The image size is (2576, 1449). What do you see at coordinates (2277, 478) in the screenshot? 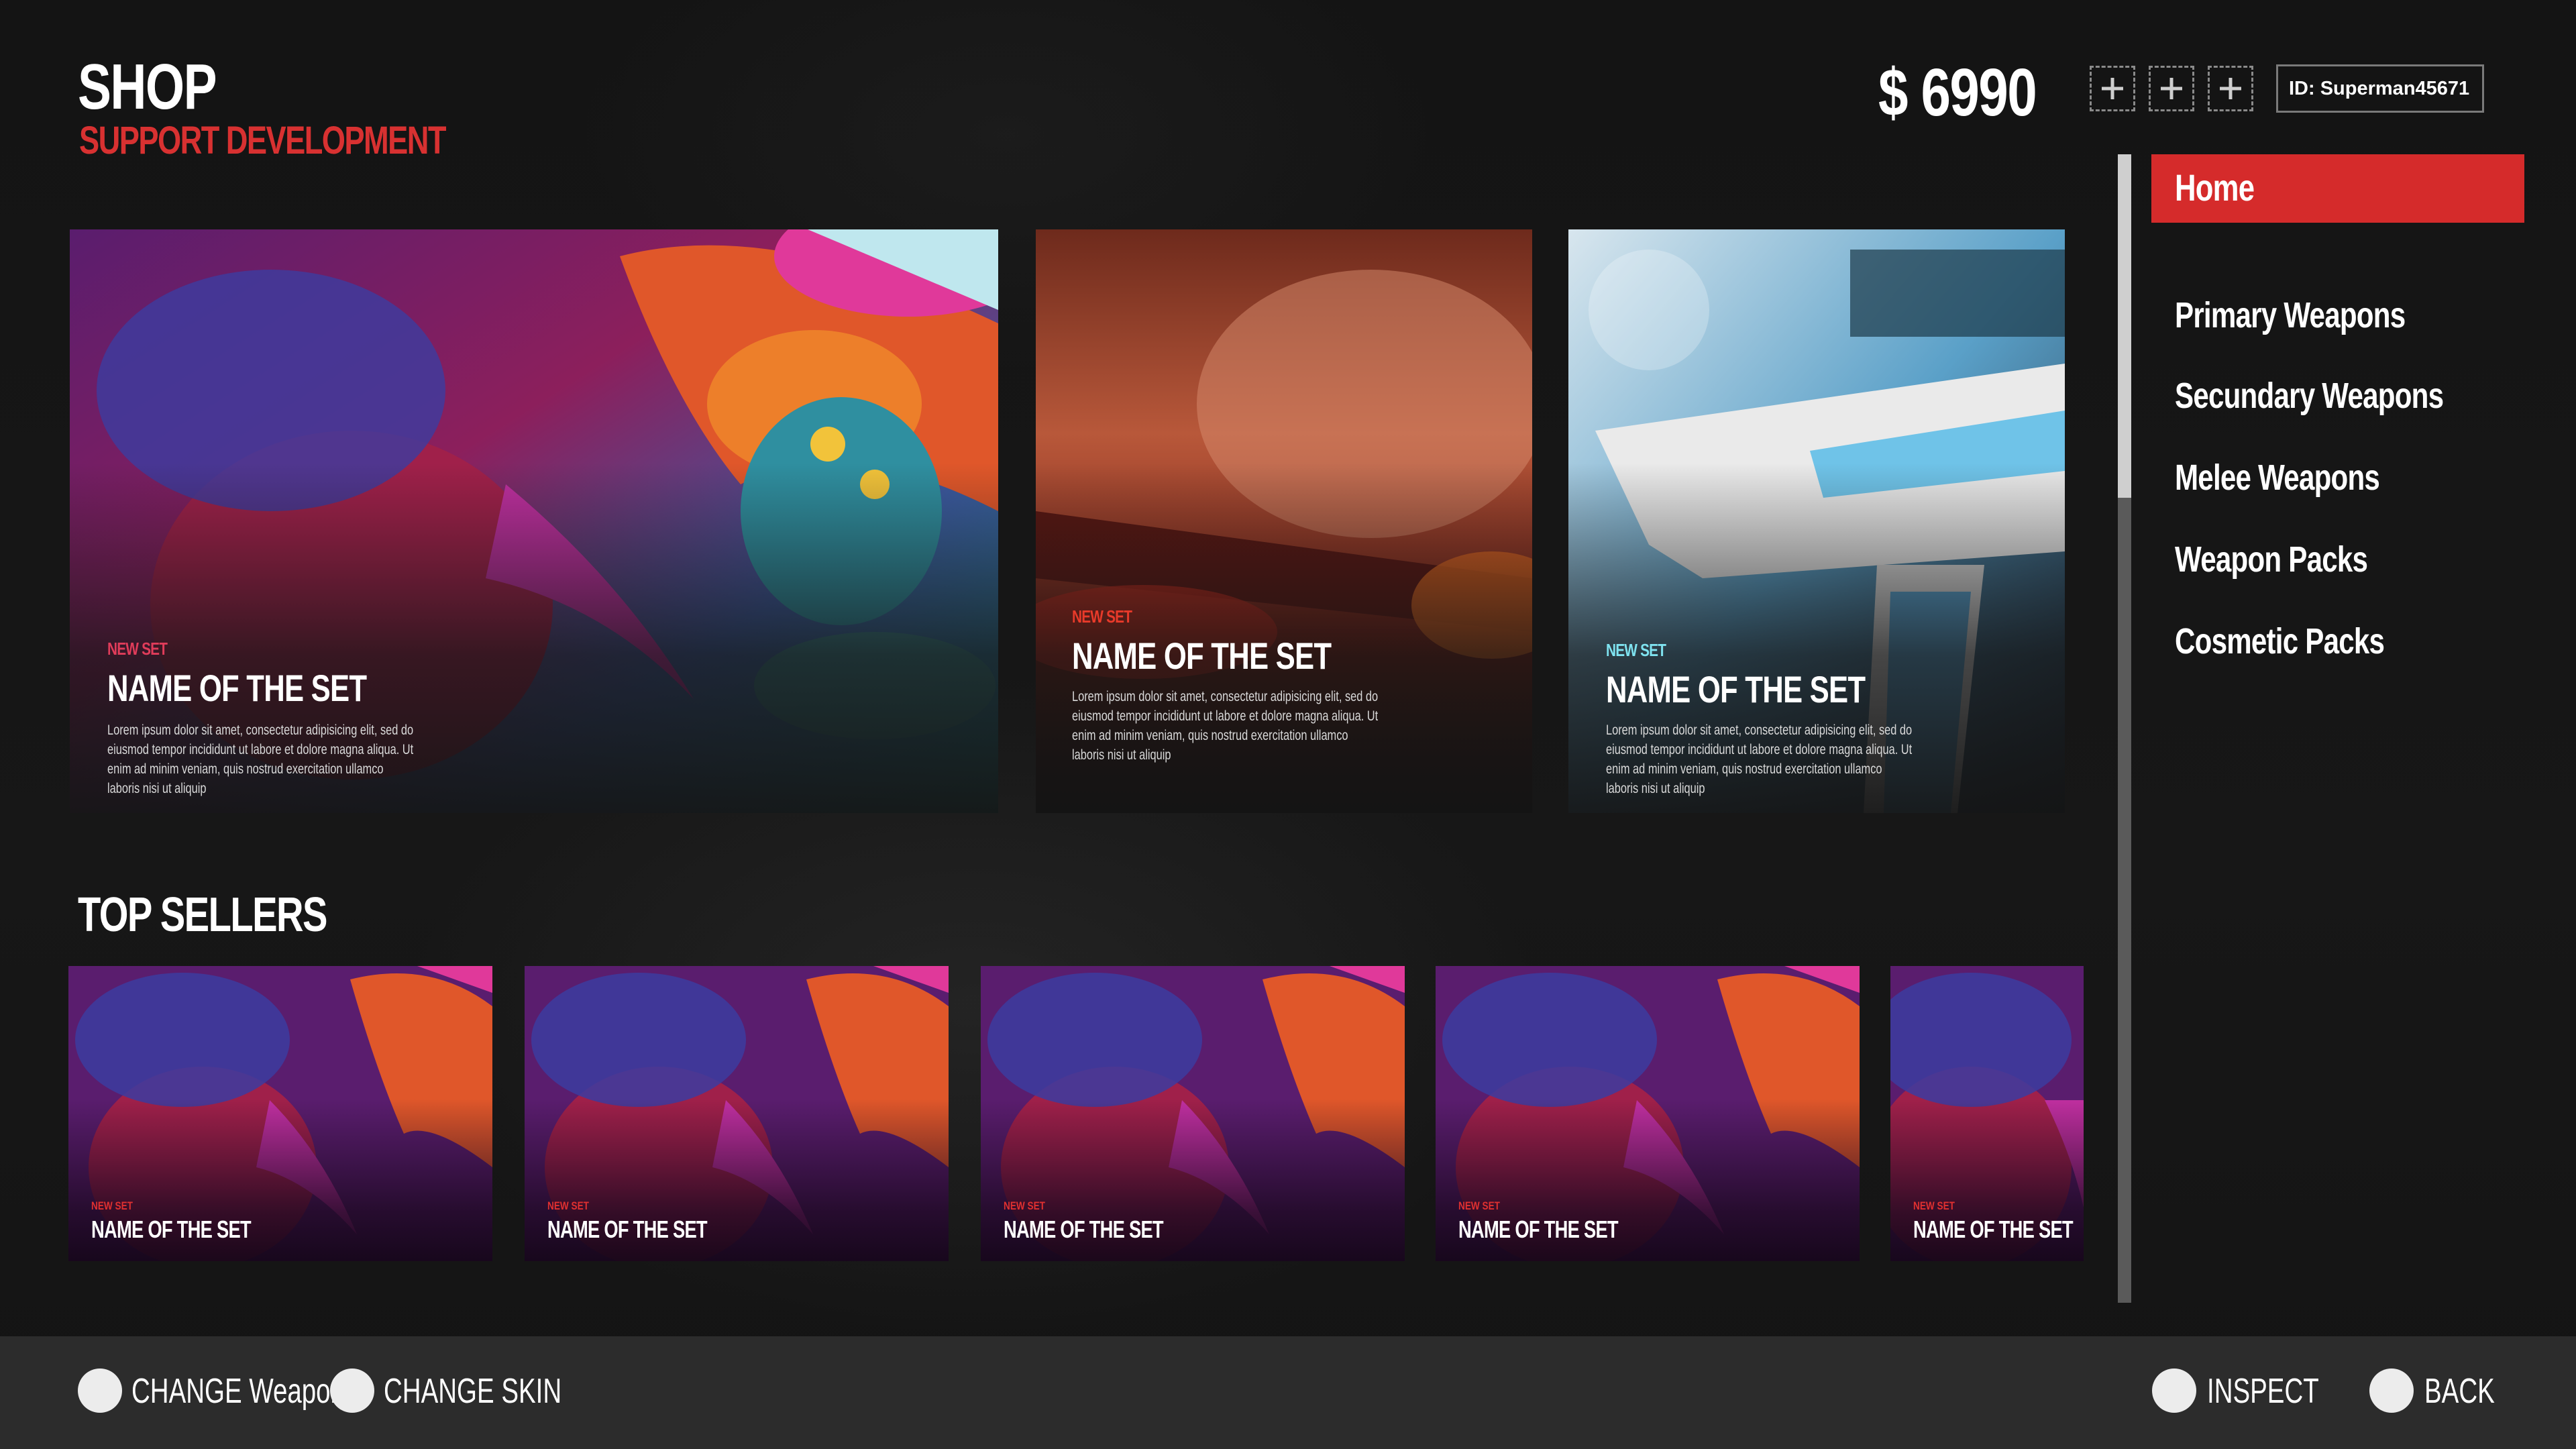
I see `sidebar-item-melee-weapons: Melee Weapons` at bounding box center [2277, 478].